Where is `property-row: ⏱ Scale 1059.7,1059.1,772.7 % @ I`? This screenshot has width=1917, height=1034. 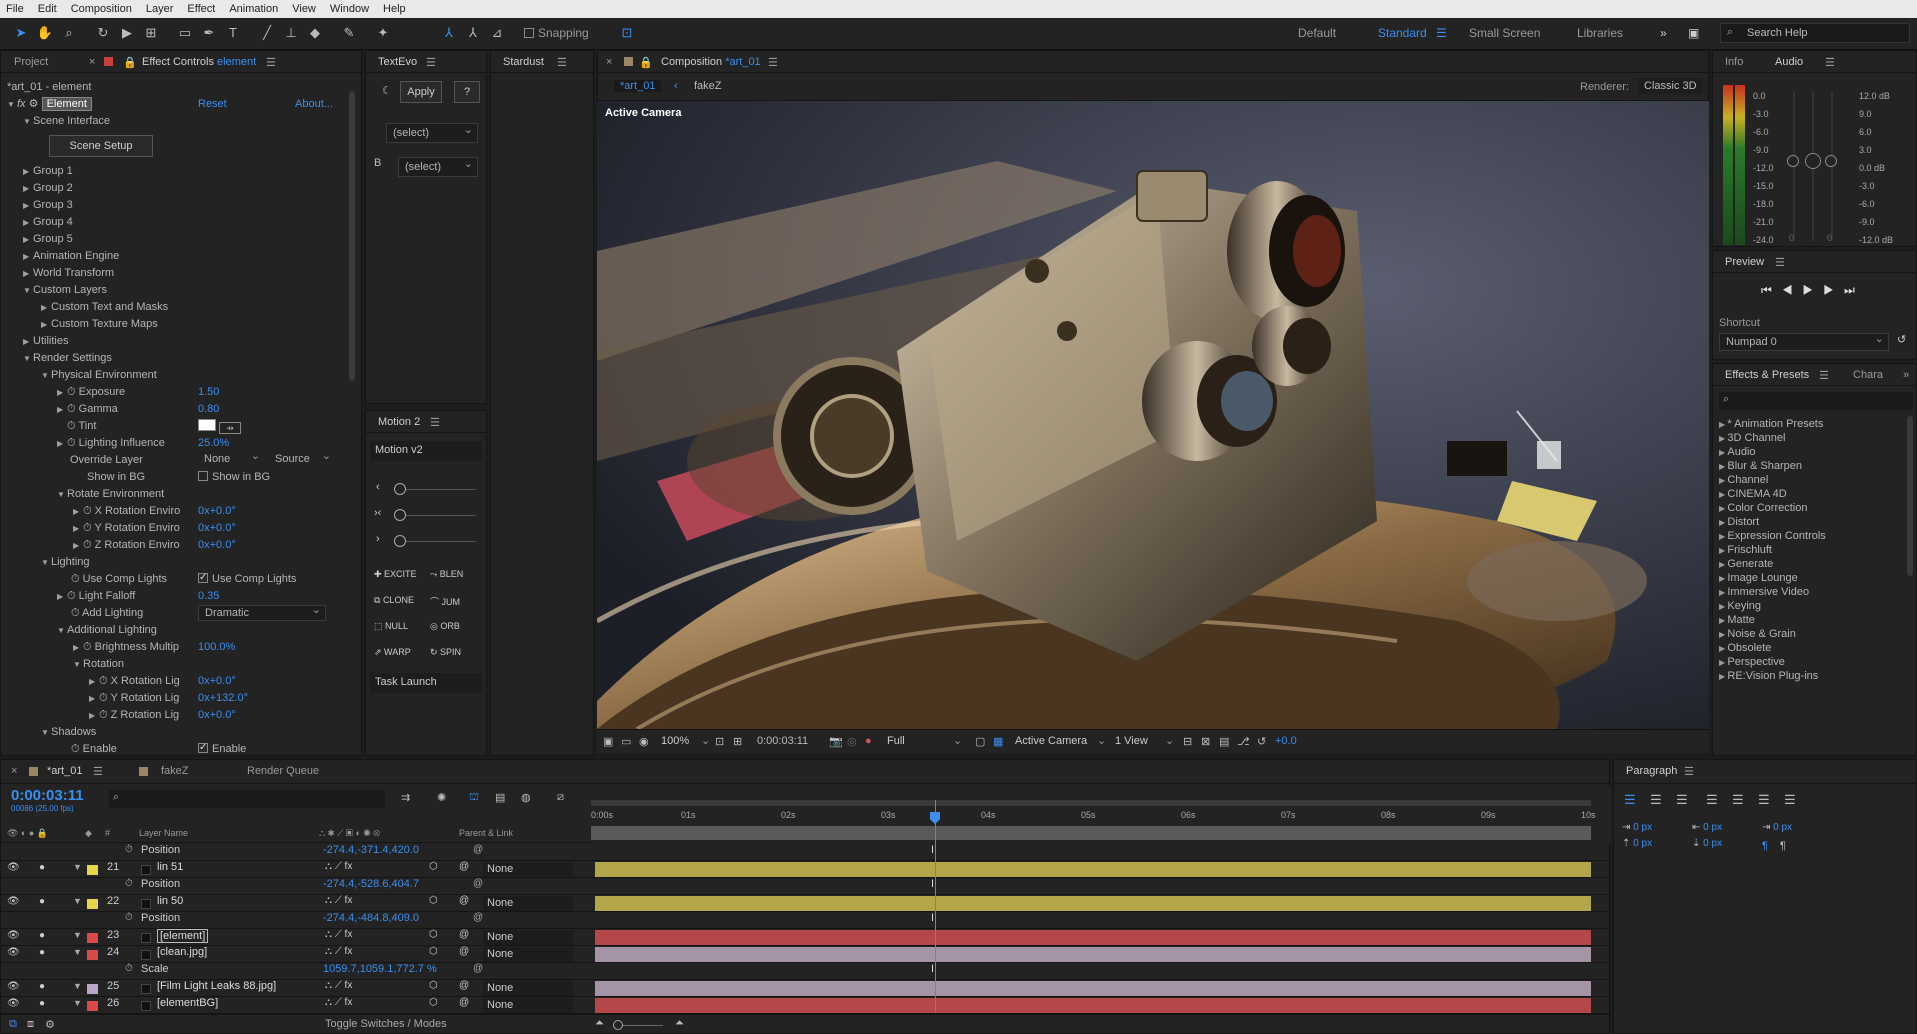
property-row: ⏱ Scale 1059.7,1059.1,772.7 % @ I is located at coordinates (806, 971).